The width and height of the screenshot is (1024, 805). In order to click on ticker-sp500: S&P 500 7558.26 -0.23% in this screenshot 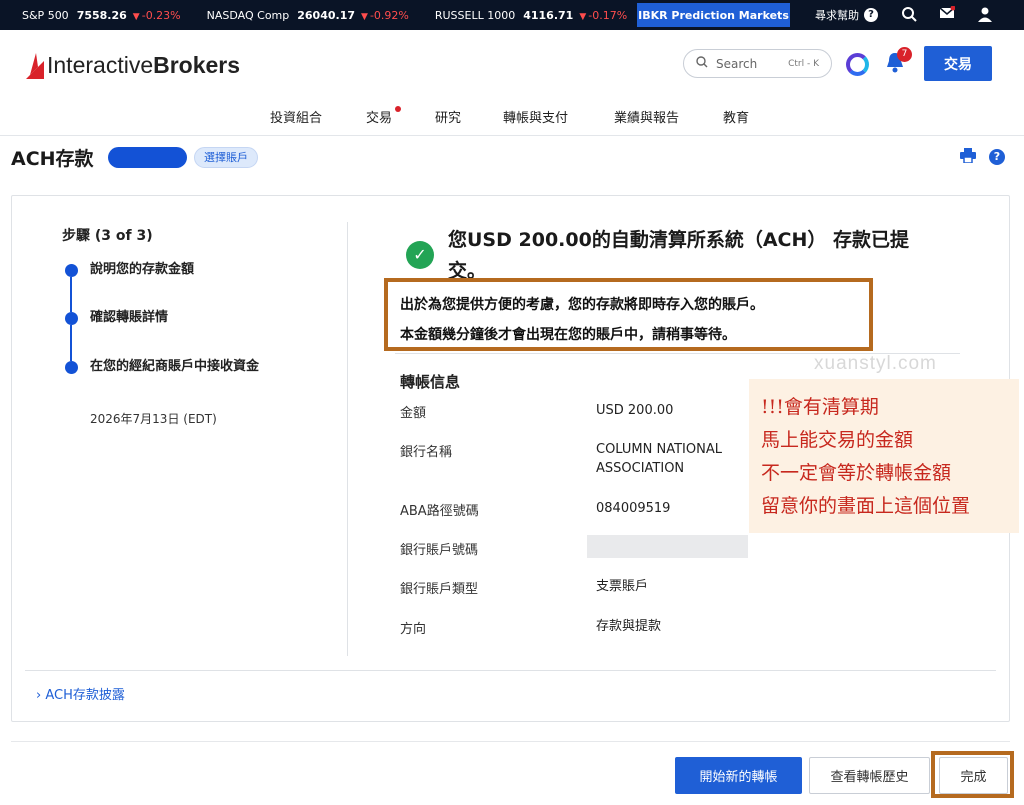, I will do `click(101, 15)`.